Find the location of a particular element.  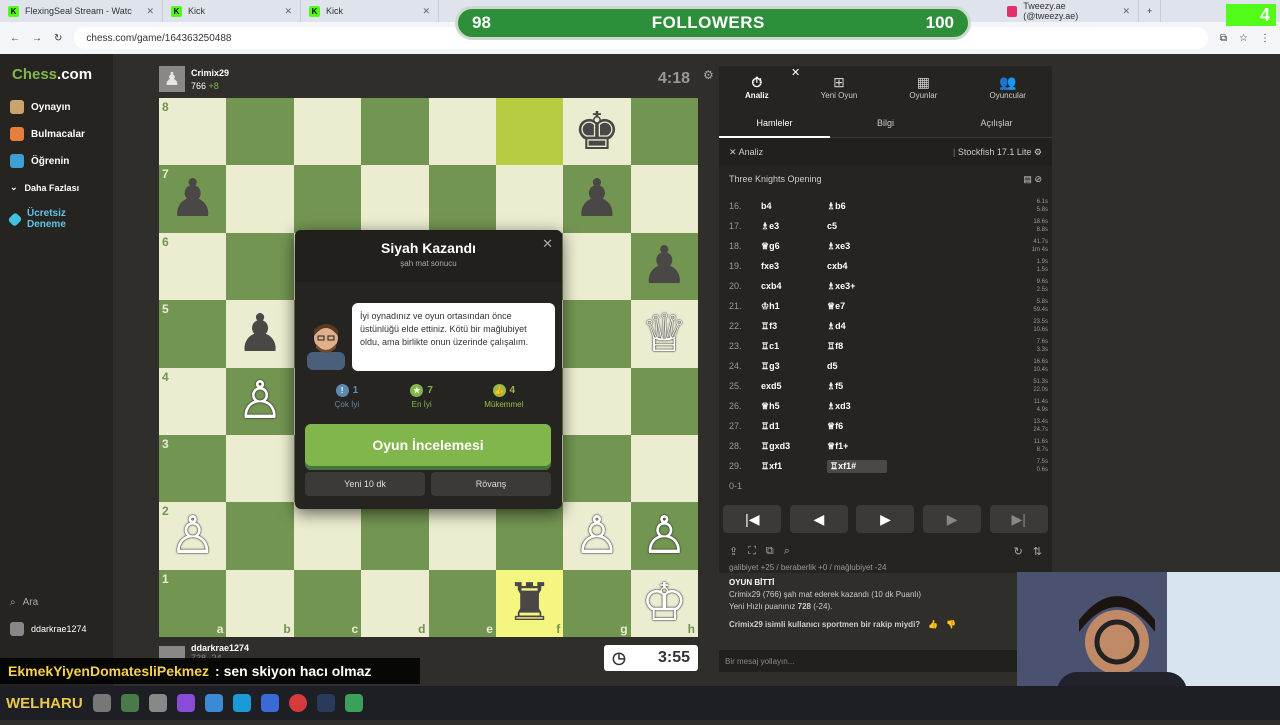

edge-icon is located at coordinates (241, 703).